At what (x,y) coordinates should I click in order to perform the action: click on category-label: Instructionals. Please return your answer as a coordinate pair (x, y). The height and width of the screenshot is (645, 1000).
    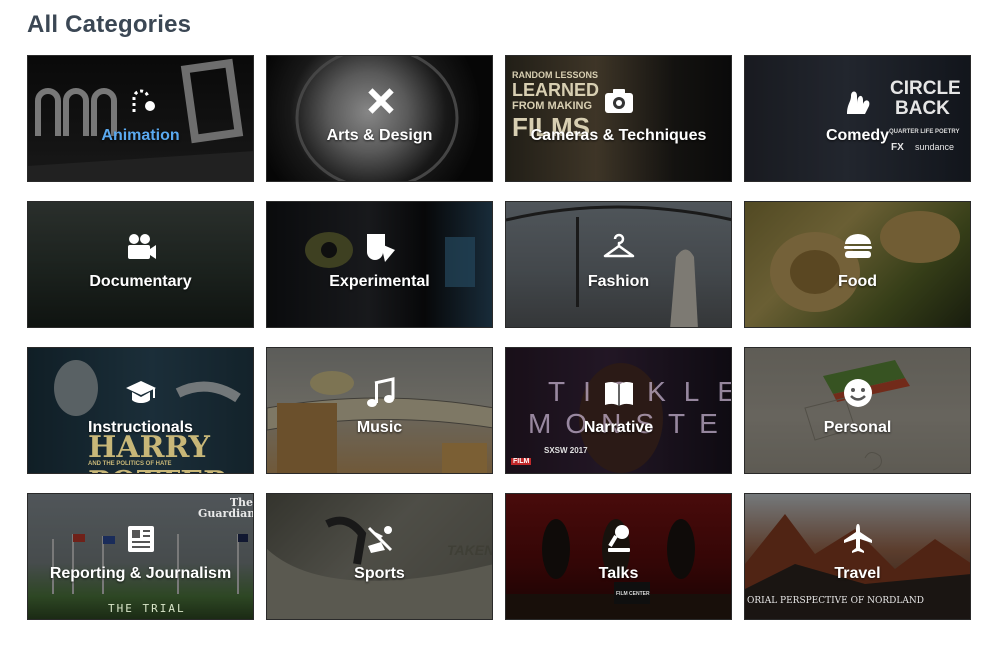
    Looking at the image, I should click on (140, 427).